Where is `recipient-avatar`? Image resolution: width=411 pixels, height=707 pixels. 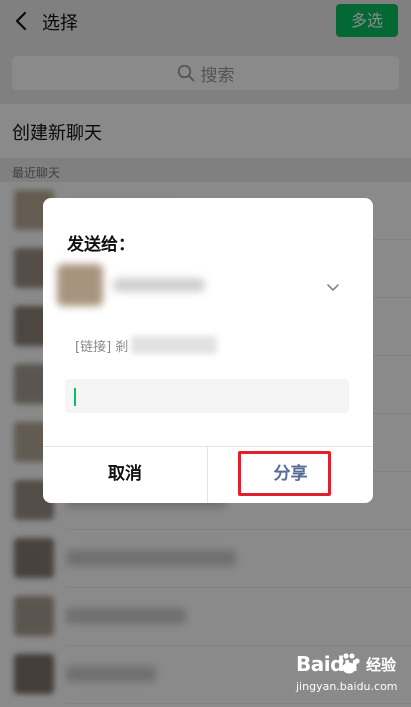 recipient-avatar is located at coordinates (80, 285).